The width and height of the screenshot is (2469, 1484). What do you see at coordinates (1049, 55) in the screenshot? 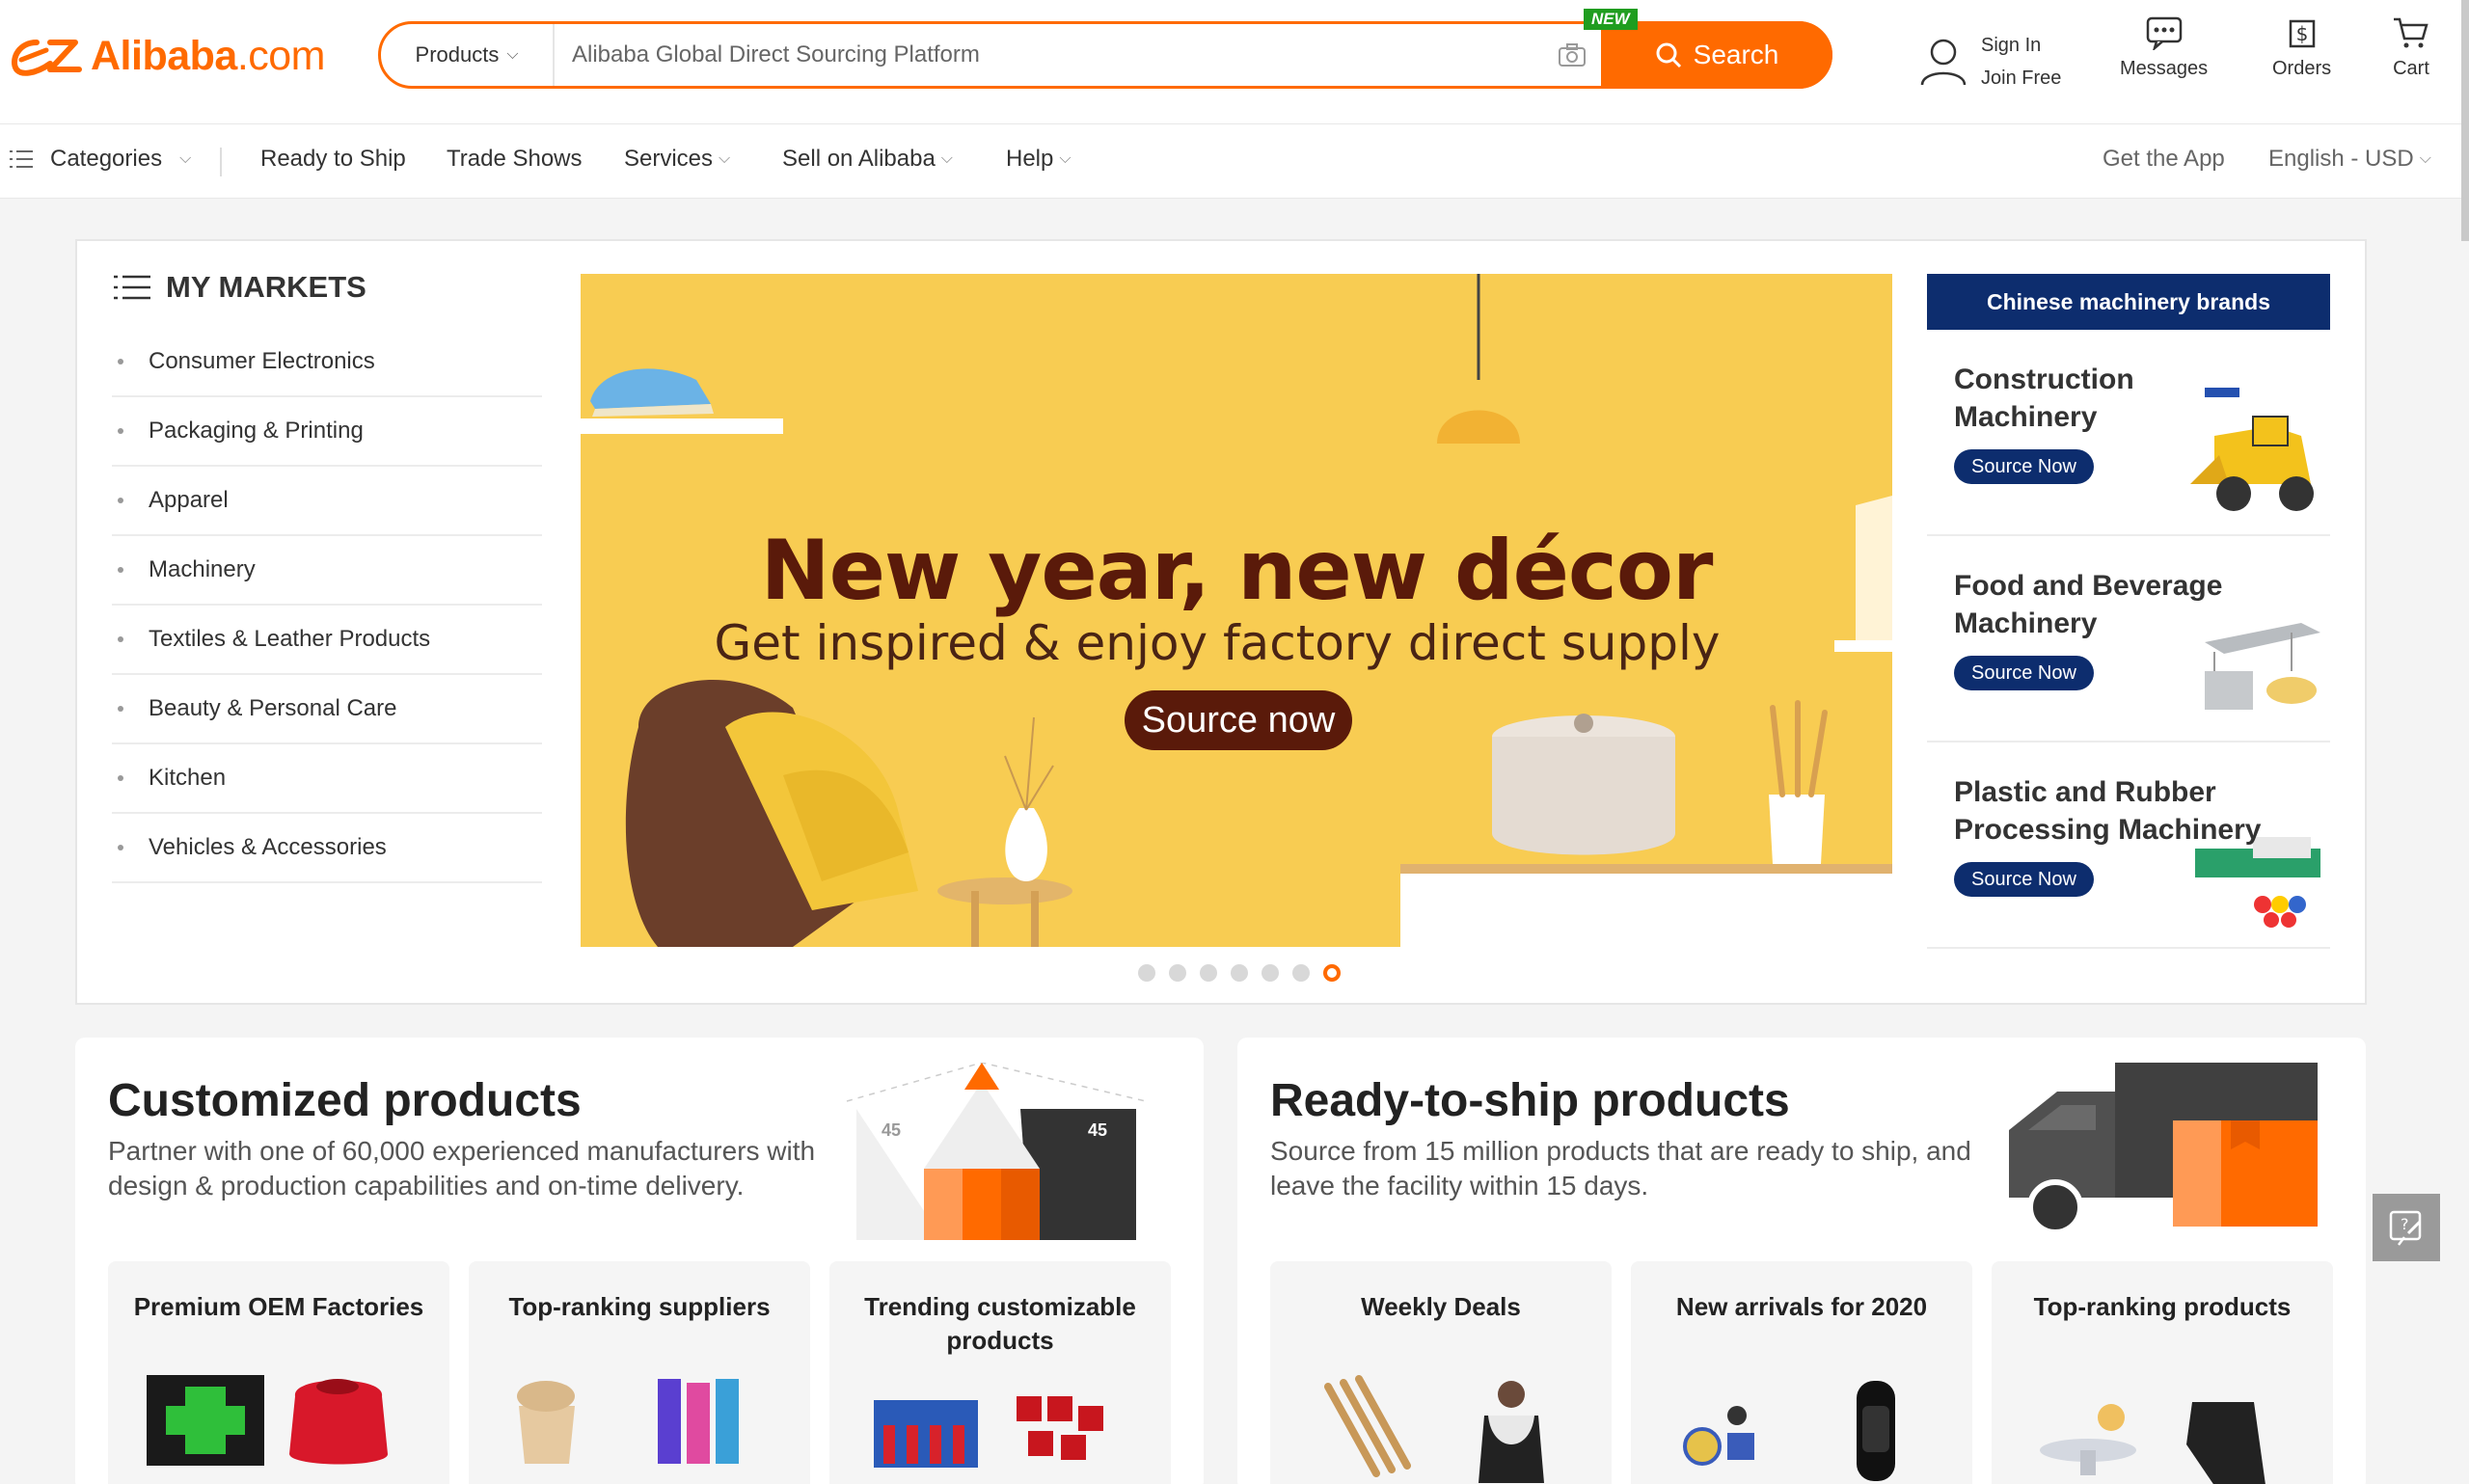
I see `search-input` at bounding box center [1049, 55].